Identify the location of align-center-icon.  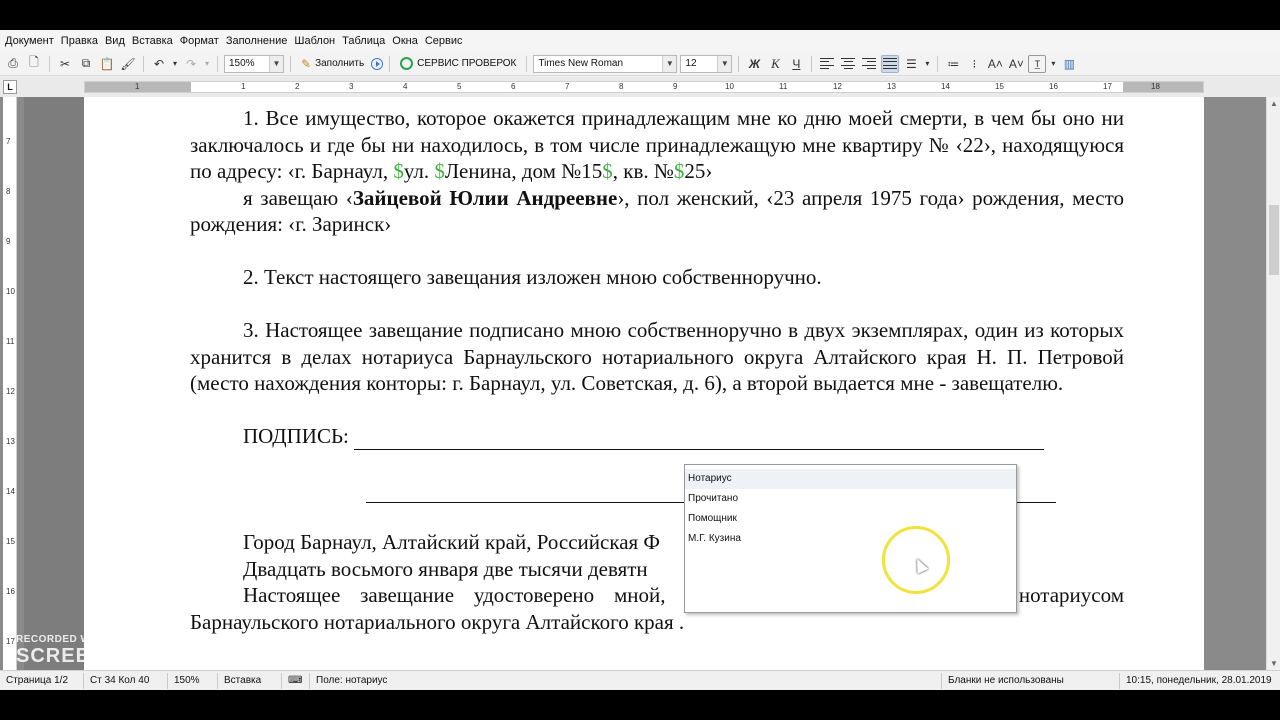
(848, 63).